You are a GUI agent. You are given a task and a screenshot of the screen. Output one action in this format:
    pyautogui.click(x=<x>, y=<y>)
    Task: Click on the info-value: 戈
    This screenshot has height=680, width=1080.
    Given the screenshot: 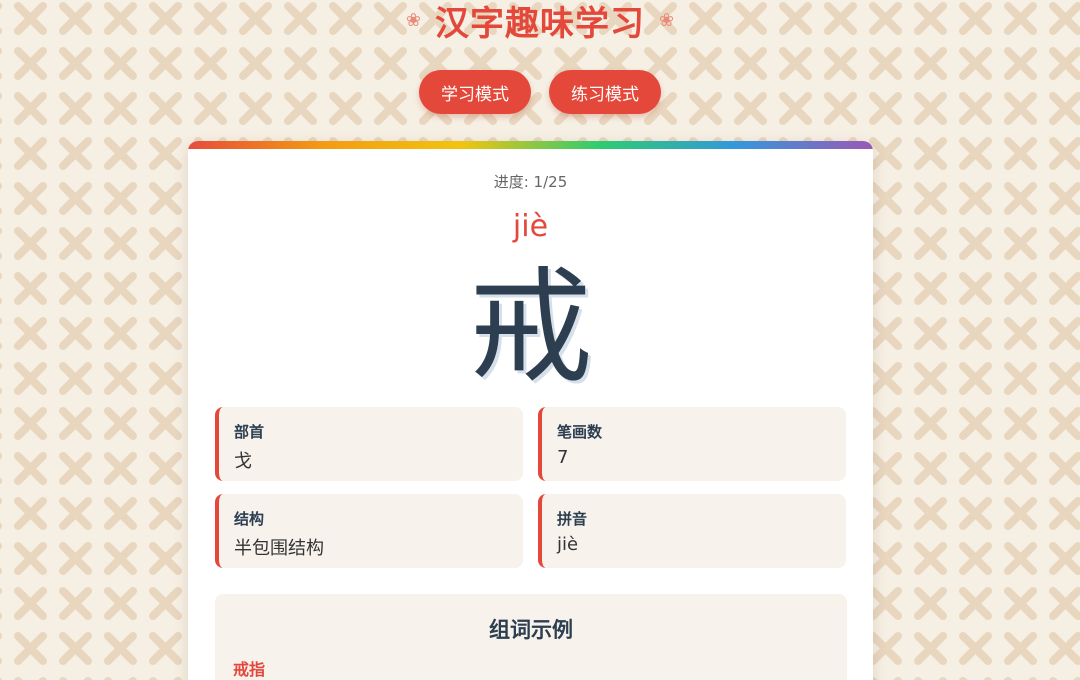 What is the action you would take?
    pyautogui.click(x=243, y=461)
    